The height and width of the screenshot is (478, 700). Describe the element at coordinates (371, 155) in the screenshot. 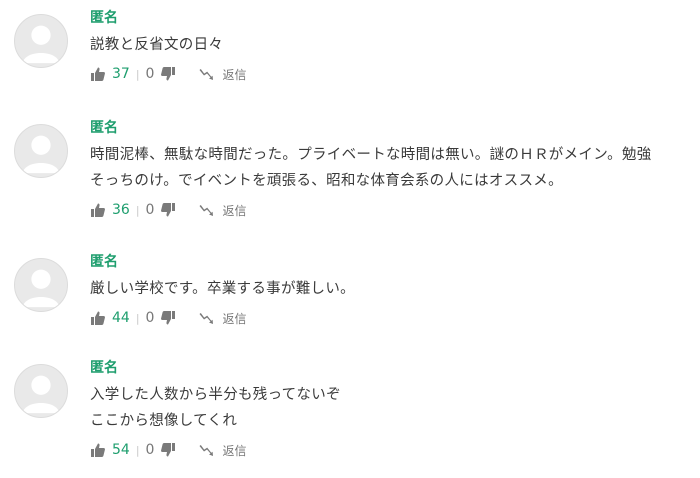

I see `comment-text-line: 時間泥棒、無駄な時間だった。プライベートな時間は無い。謎のＨＲがメイン。勉強` at that location.